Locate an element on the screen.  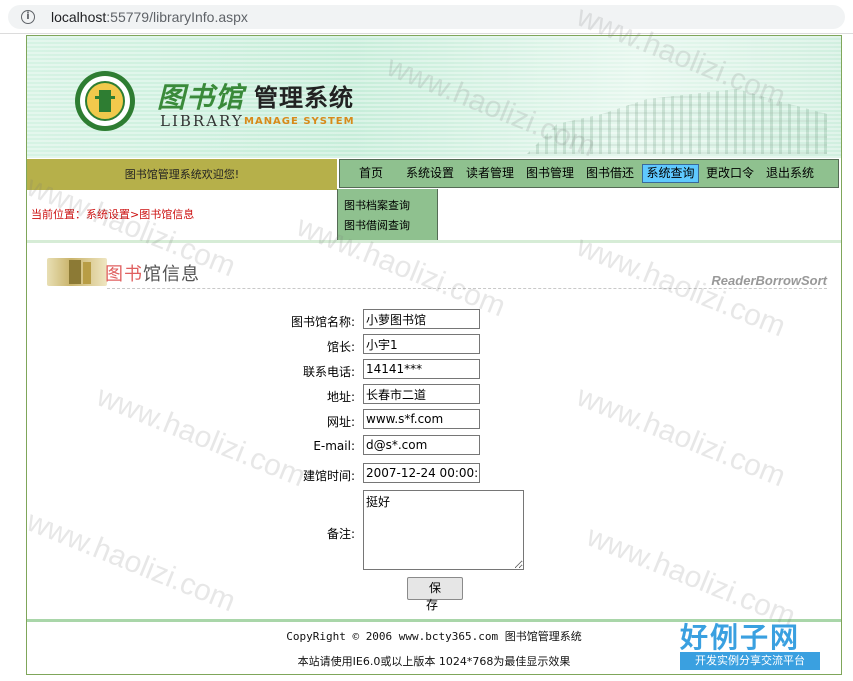
breadcrumb: 当前位置：系统设置>图书馆信息 is located at coordinates (113, 214).